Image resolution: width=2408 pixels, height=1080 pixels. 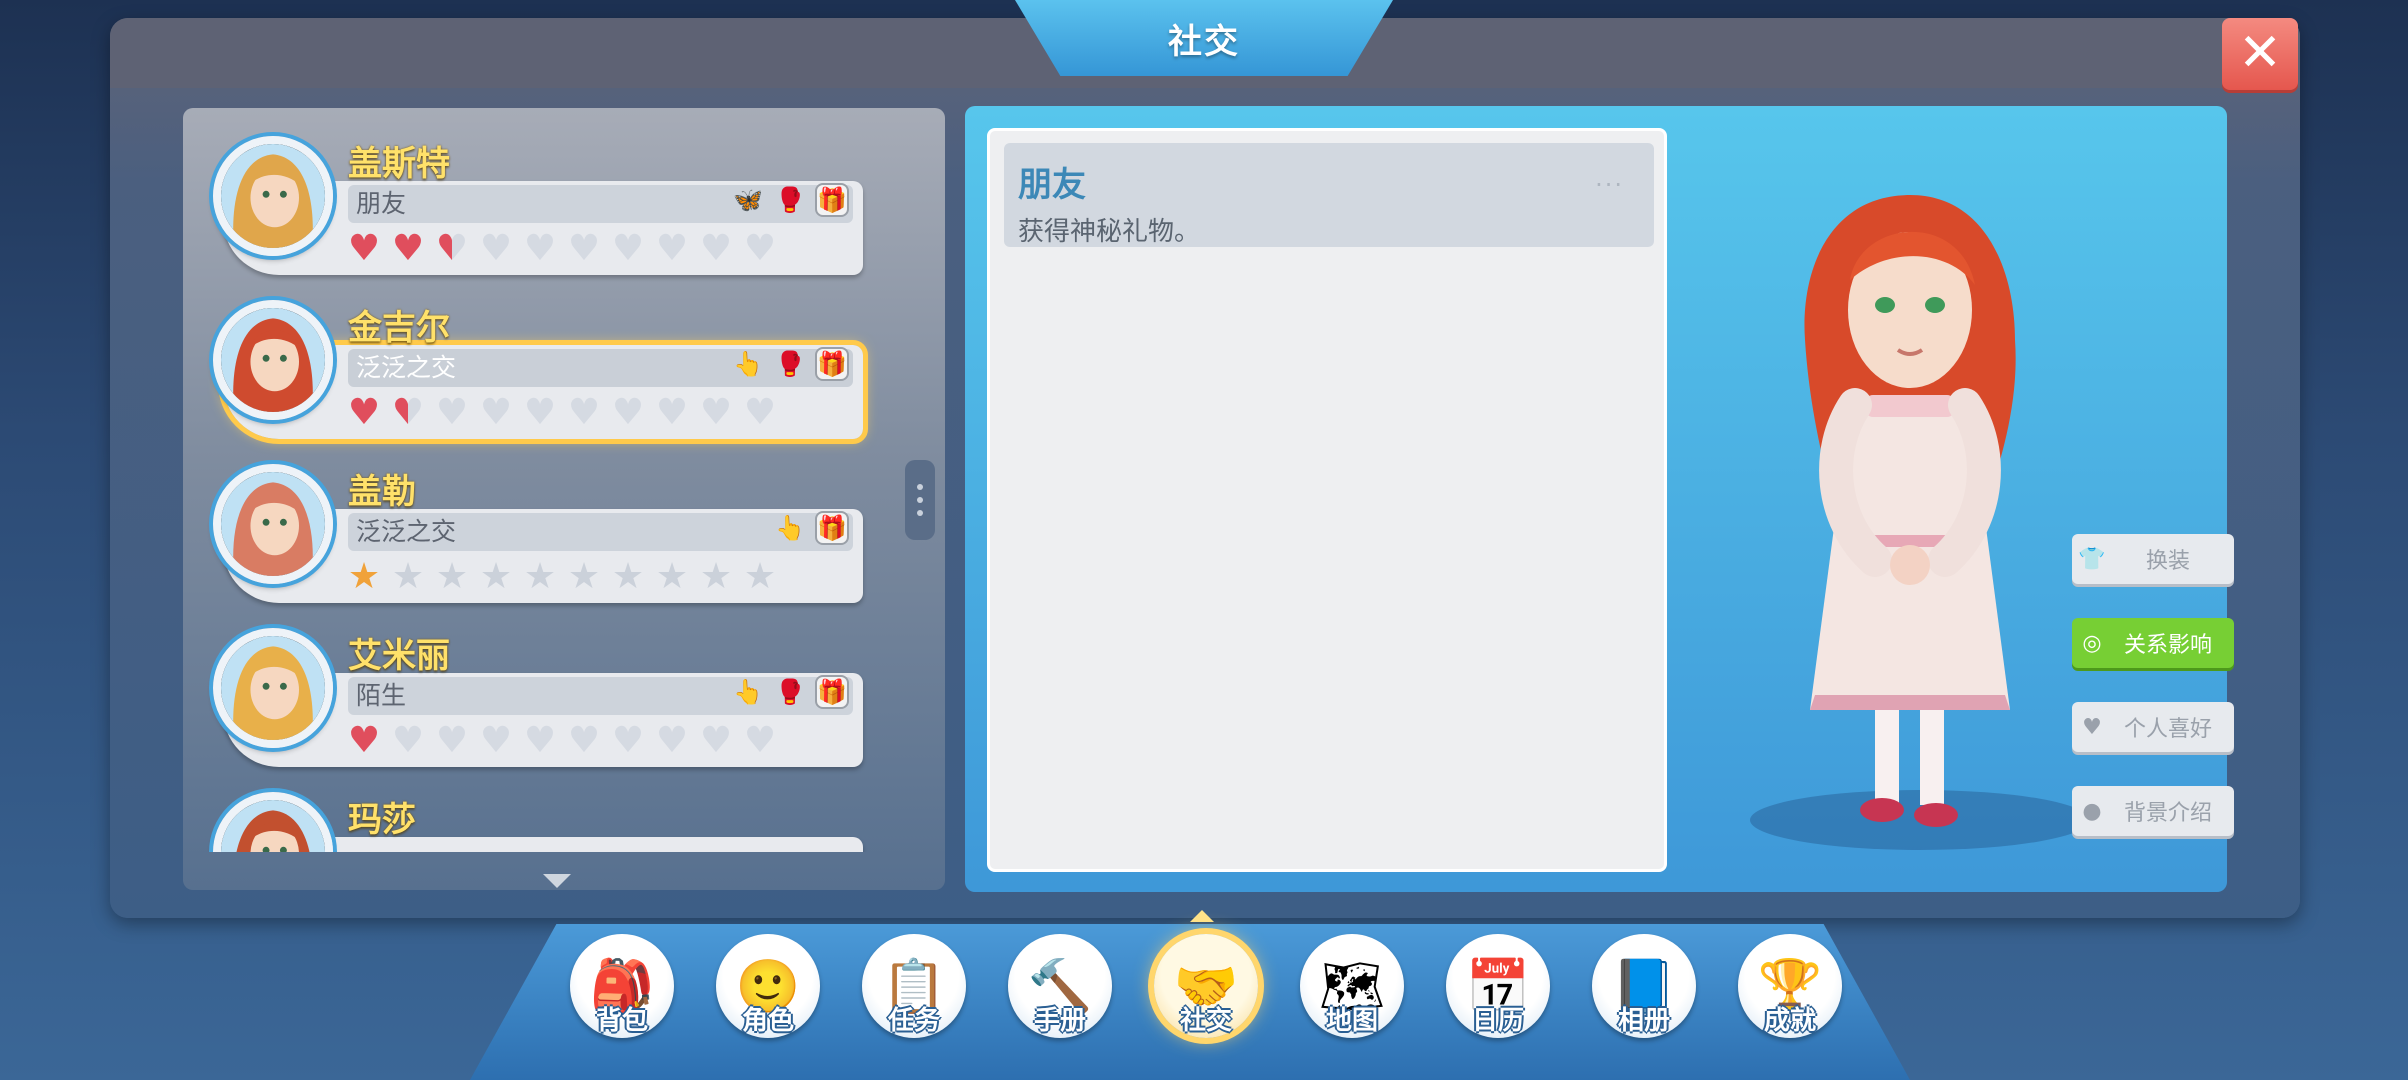 What do you see at coordinates (2092, 727) in the screenshot?
I see `heart-like-icon: ♥` at bounding box center [2092, 727].